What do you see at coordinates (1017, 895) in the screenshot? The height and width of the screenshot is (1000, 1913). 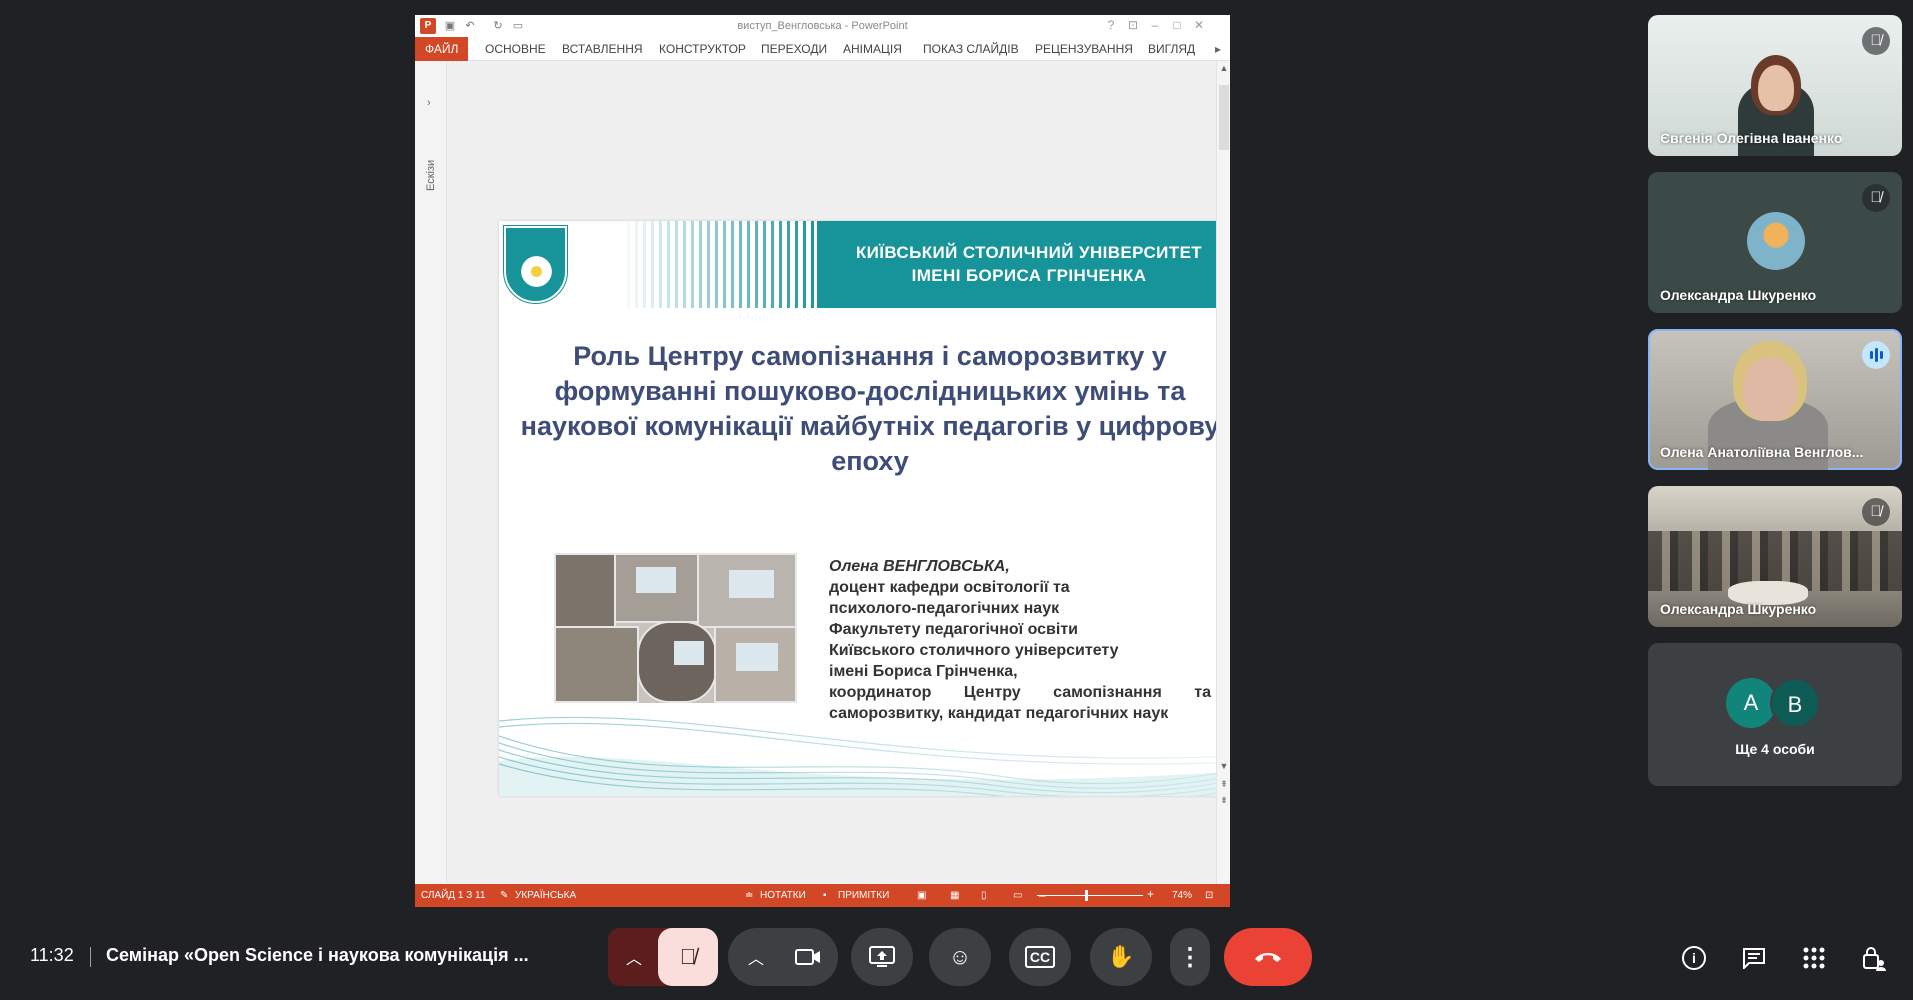 I see `slideshow-view-icon: ▭` at bounding box center [1017, 895].